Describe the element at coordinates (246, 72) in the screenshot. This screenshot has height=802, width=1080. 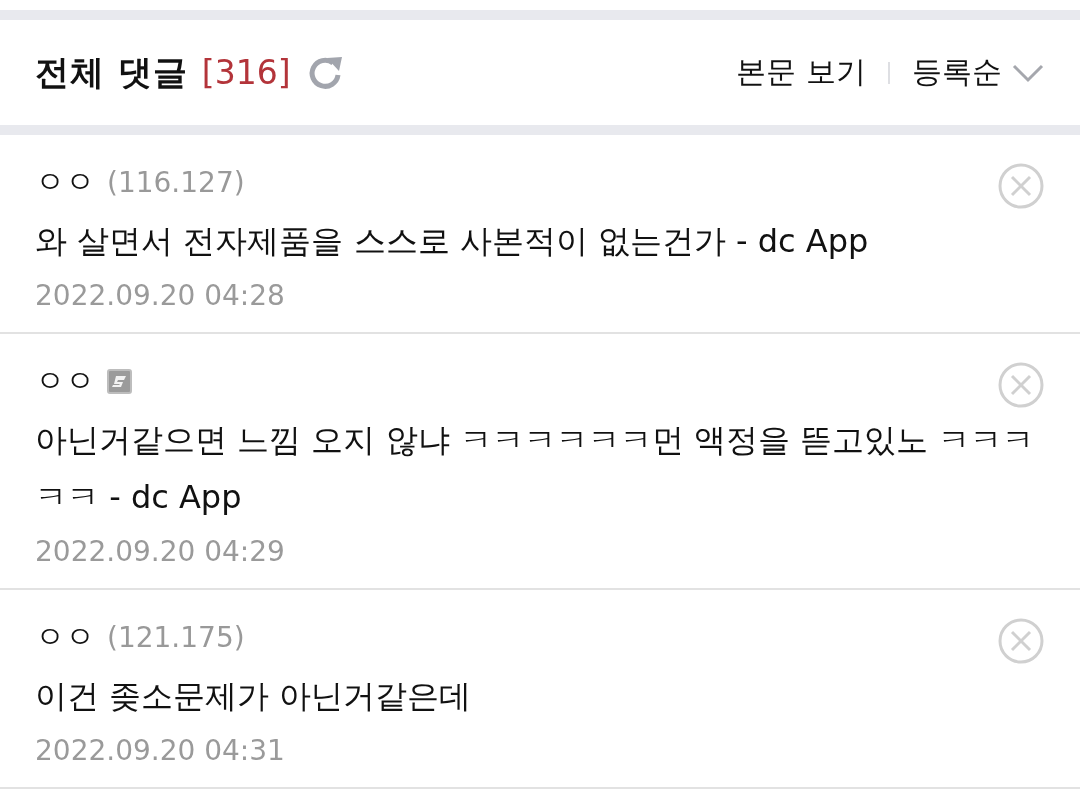
I see `comment-count: [316]` at that location.